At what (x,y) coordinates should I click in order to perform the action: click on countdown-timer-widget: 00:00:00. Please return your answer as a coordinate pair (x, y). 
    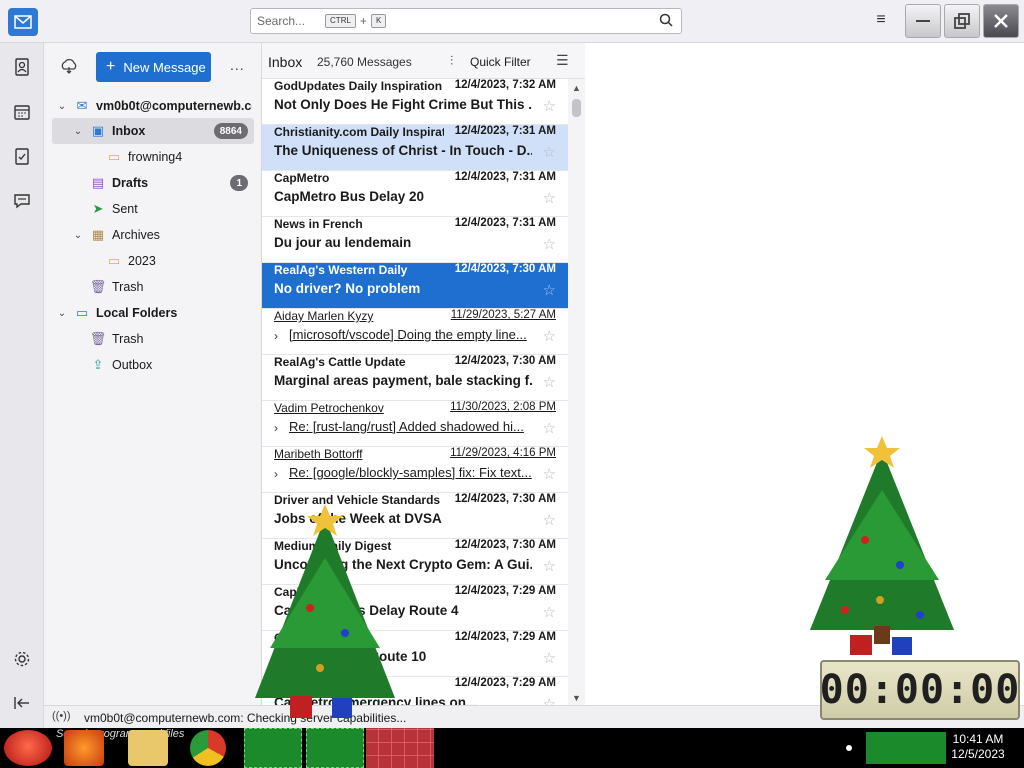
    Looking at the image, I should click on (920, 690).